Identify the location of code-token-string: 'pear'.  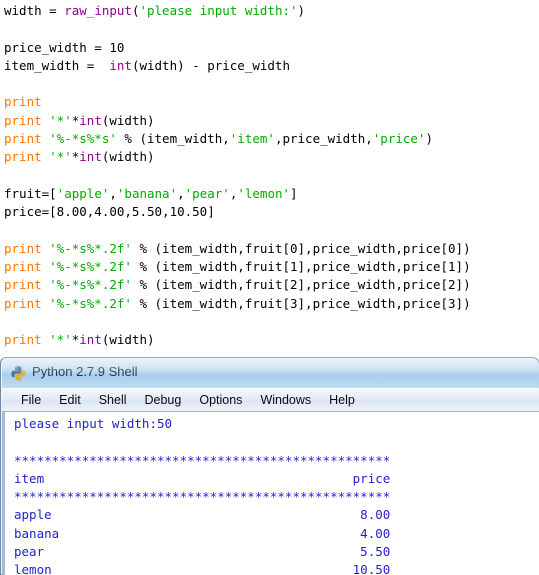
(207, 193).